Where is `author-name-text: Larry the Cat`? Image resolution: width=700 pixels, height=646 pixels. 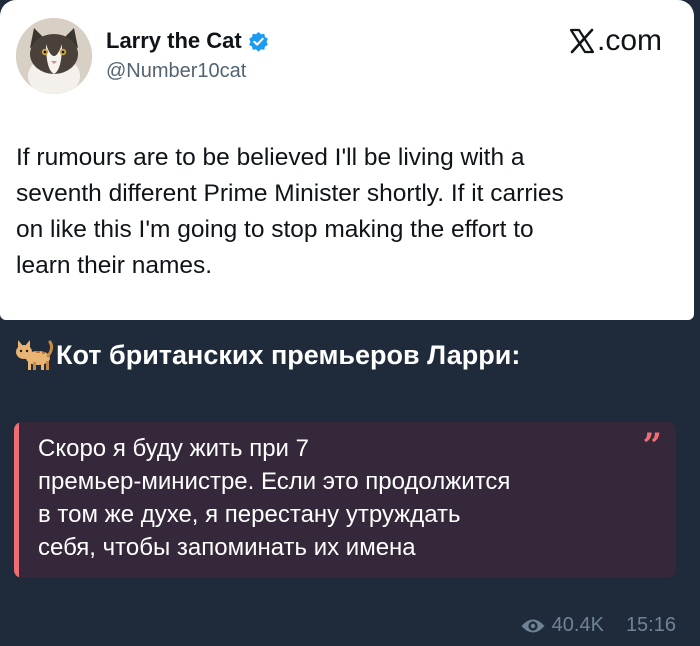 author-name-text: Larry the Cat is located at coordinates (174, 40).